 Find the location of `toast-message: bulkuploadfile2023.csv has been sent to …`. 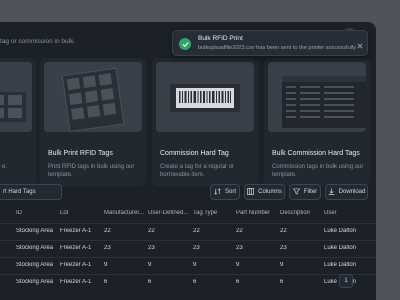

toast-message: bulkuploadfile2023.csv has been sent to … is located at coordinates (277, 48).